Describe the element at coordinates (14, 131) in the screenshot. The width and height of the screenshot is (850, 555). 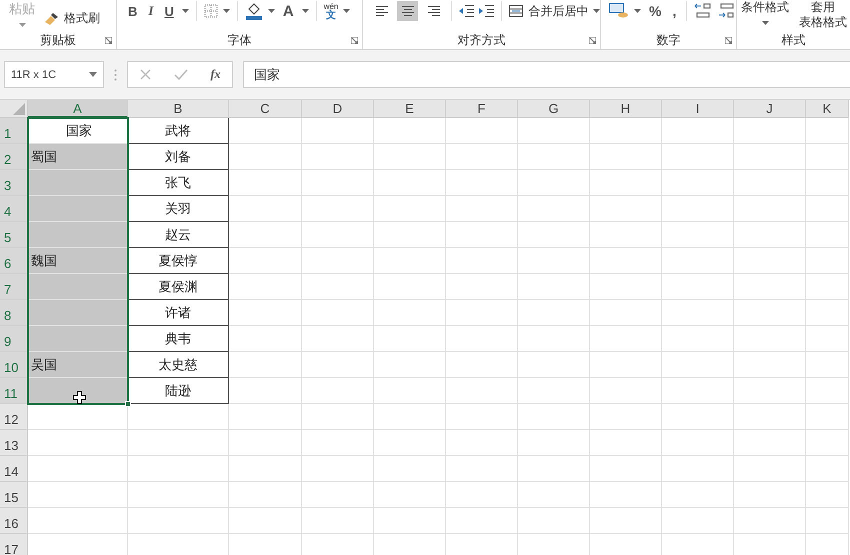
I see `row-header: 1` at that location.